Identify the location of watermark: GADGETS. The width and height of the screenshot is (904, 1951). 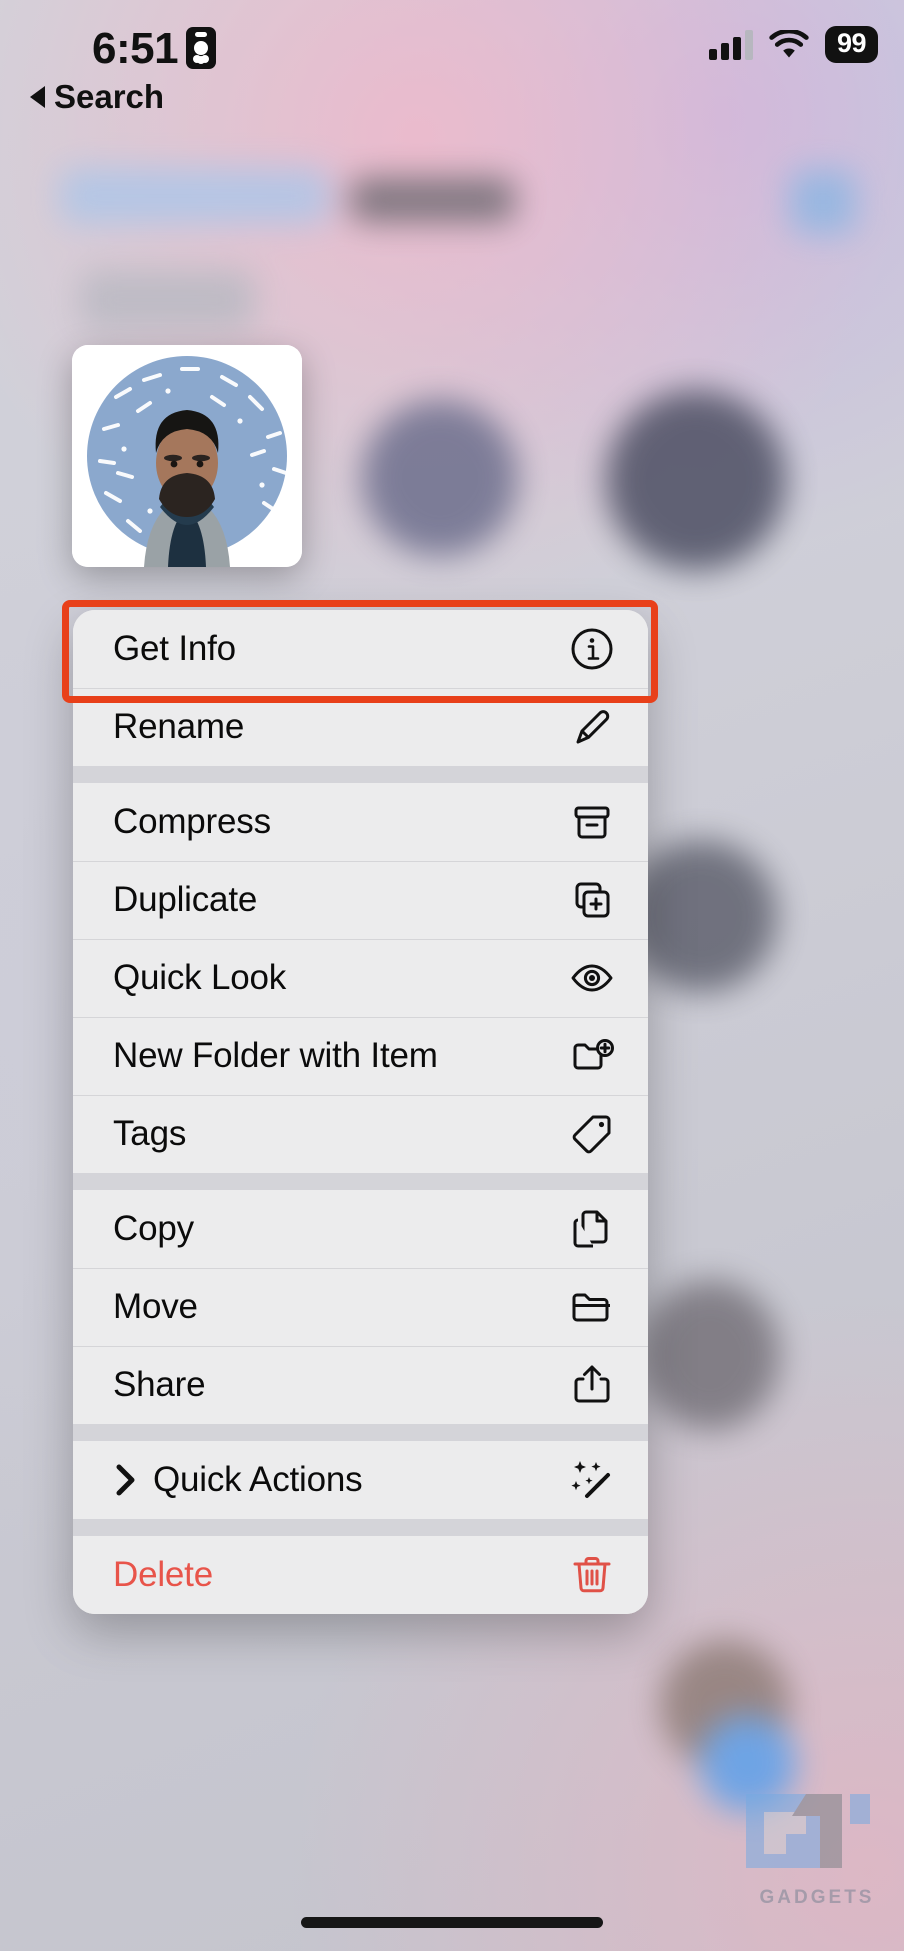
(817, 1848).